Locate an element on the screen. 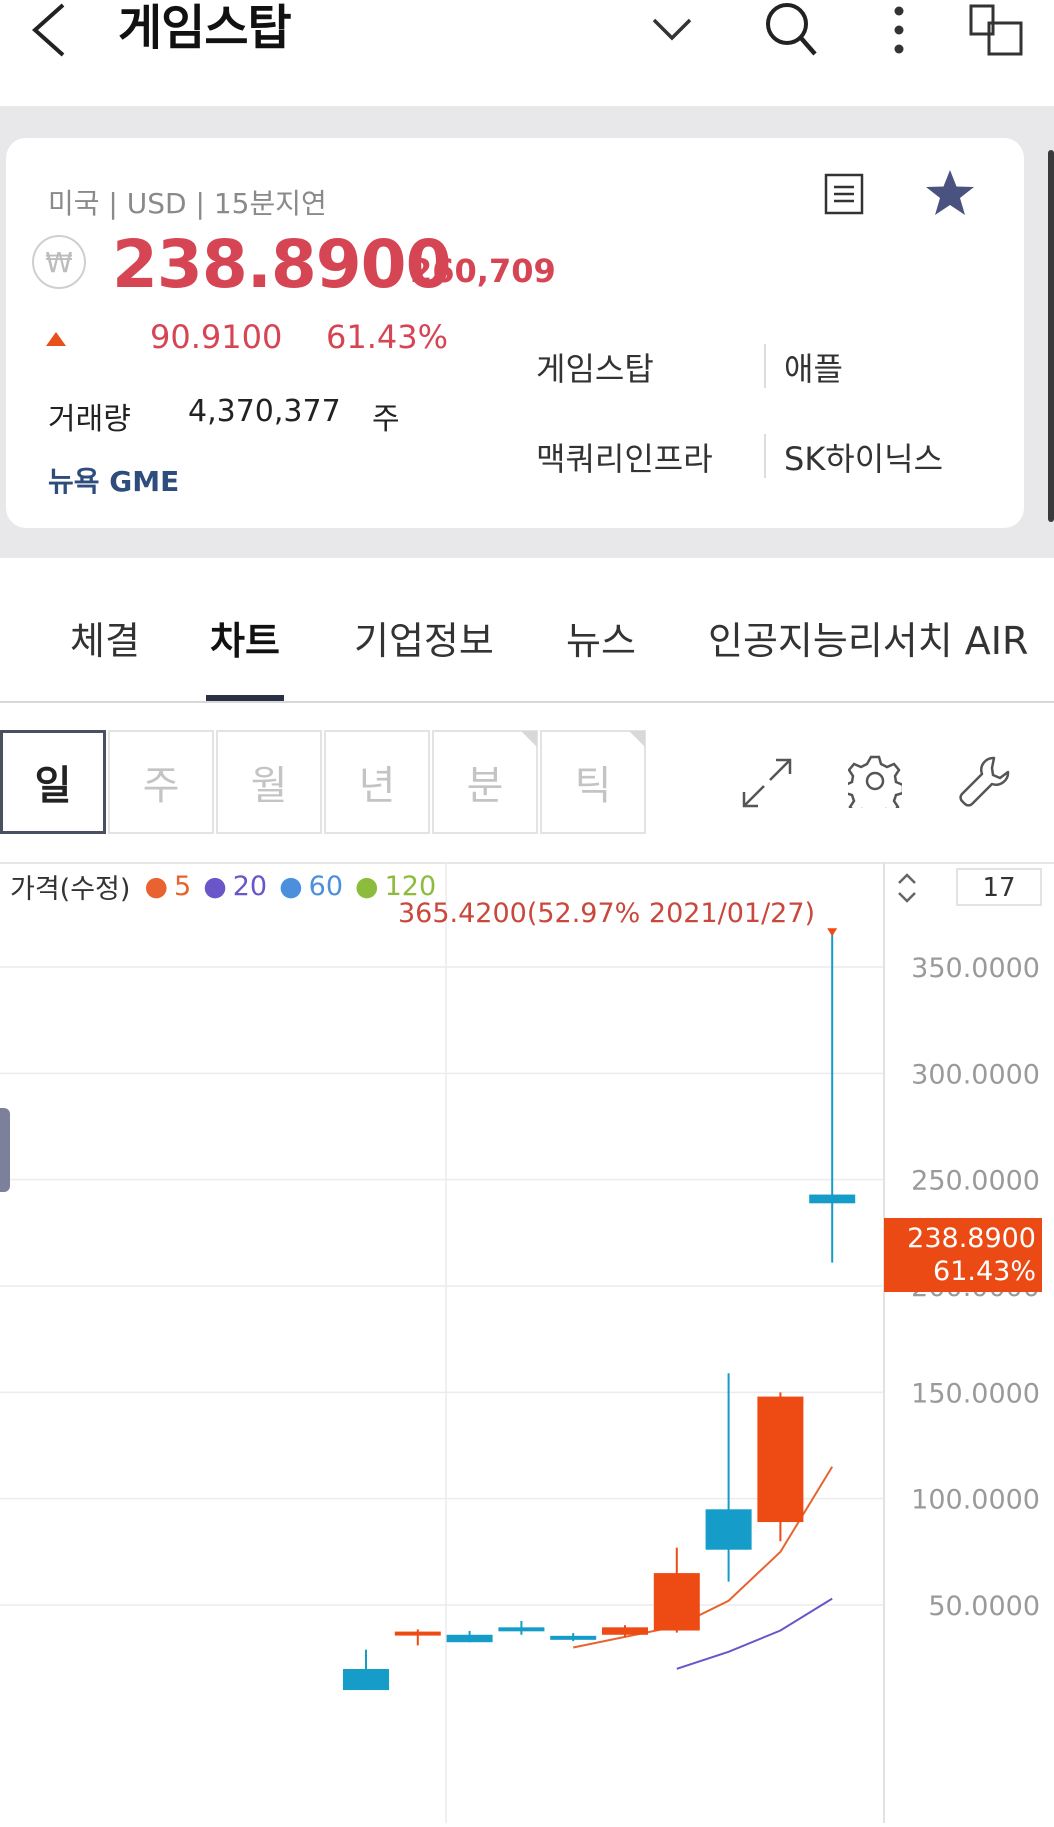 Image resolution: width=1054 pixels, height=1827 pixels. period-tick-button: 틱 is located at coordinates (593, 782).